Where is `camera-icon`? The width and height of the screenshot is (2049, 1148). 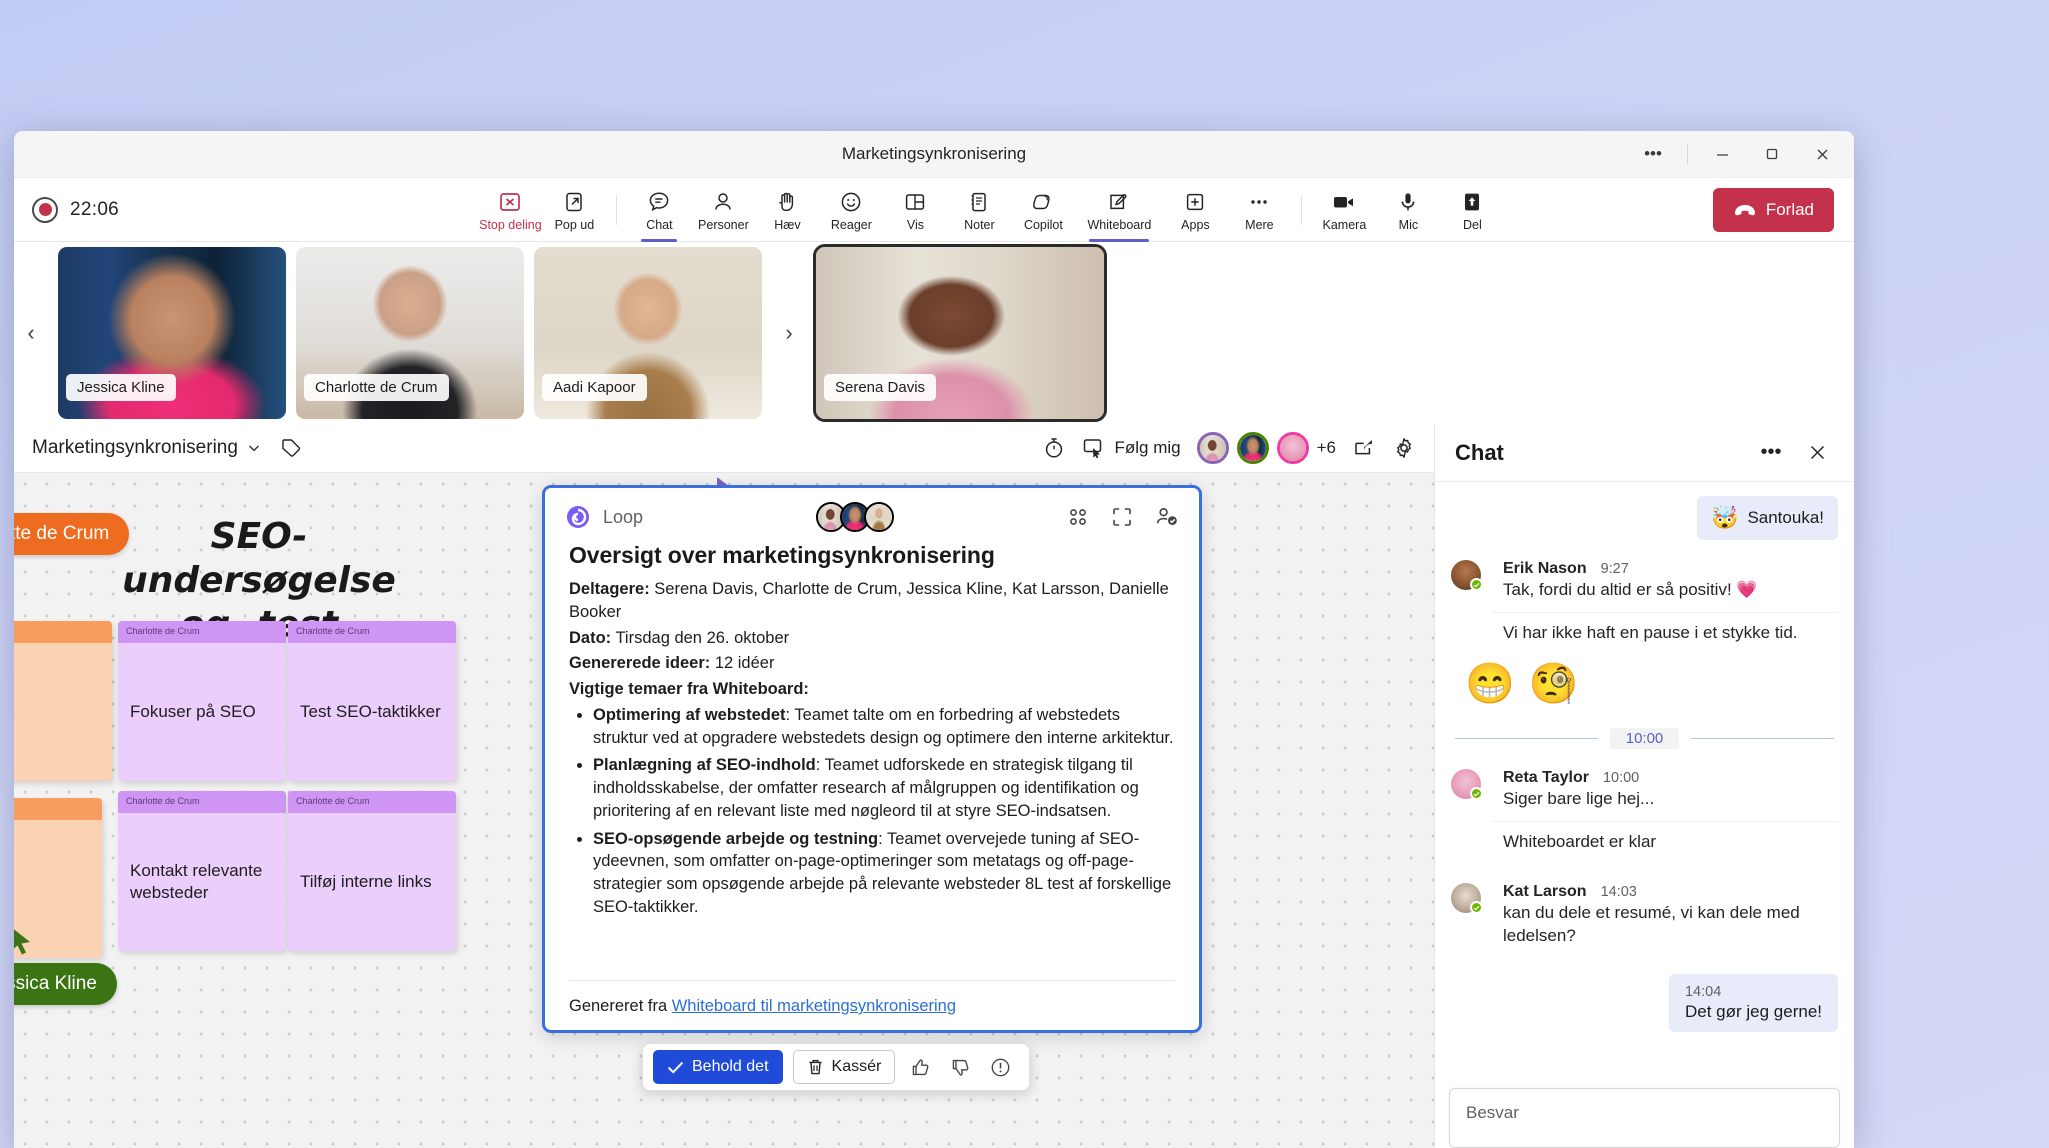 camera-icon is located at coordinates (1344, 202).